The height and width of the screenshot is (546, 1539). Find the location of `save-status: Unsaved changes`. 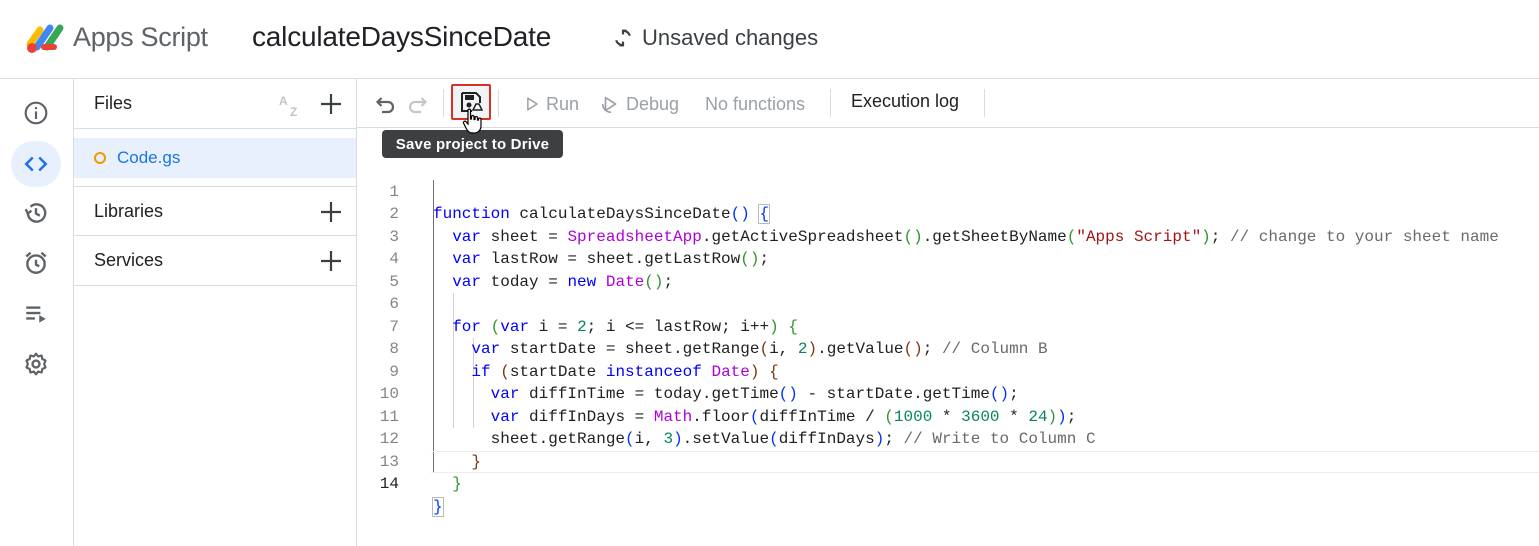

save-status: Unsaved changes is located at coordinates (715, 38).